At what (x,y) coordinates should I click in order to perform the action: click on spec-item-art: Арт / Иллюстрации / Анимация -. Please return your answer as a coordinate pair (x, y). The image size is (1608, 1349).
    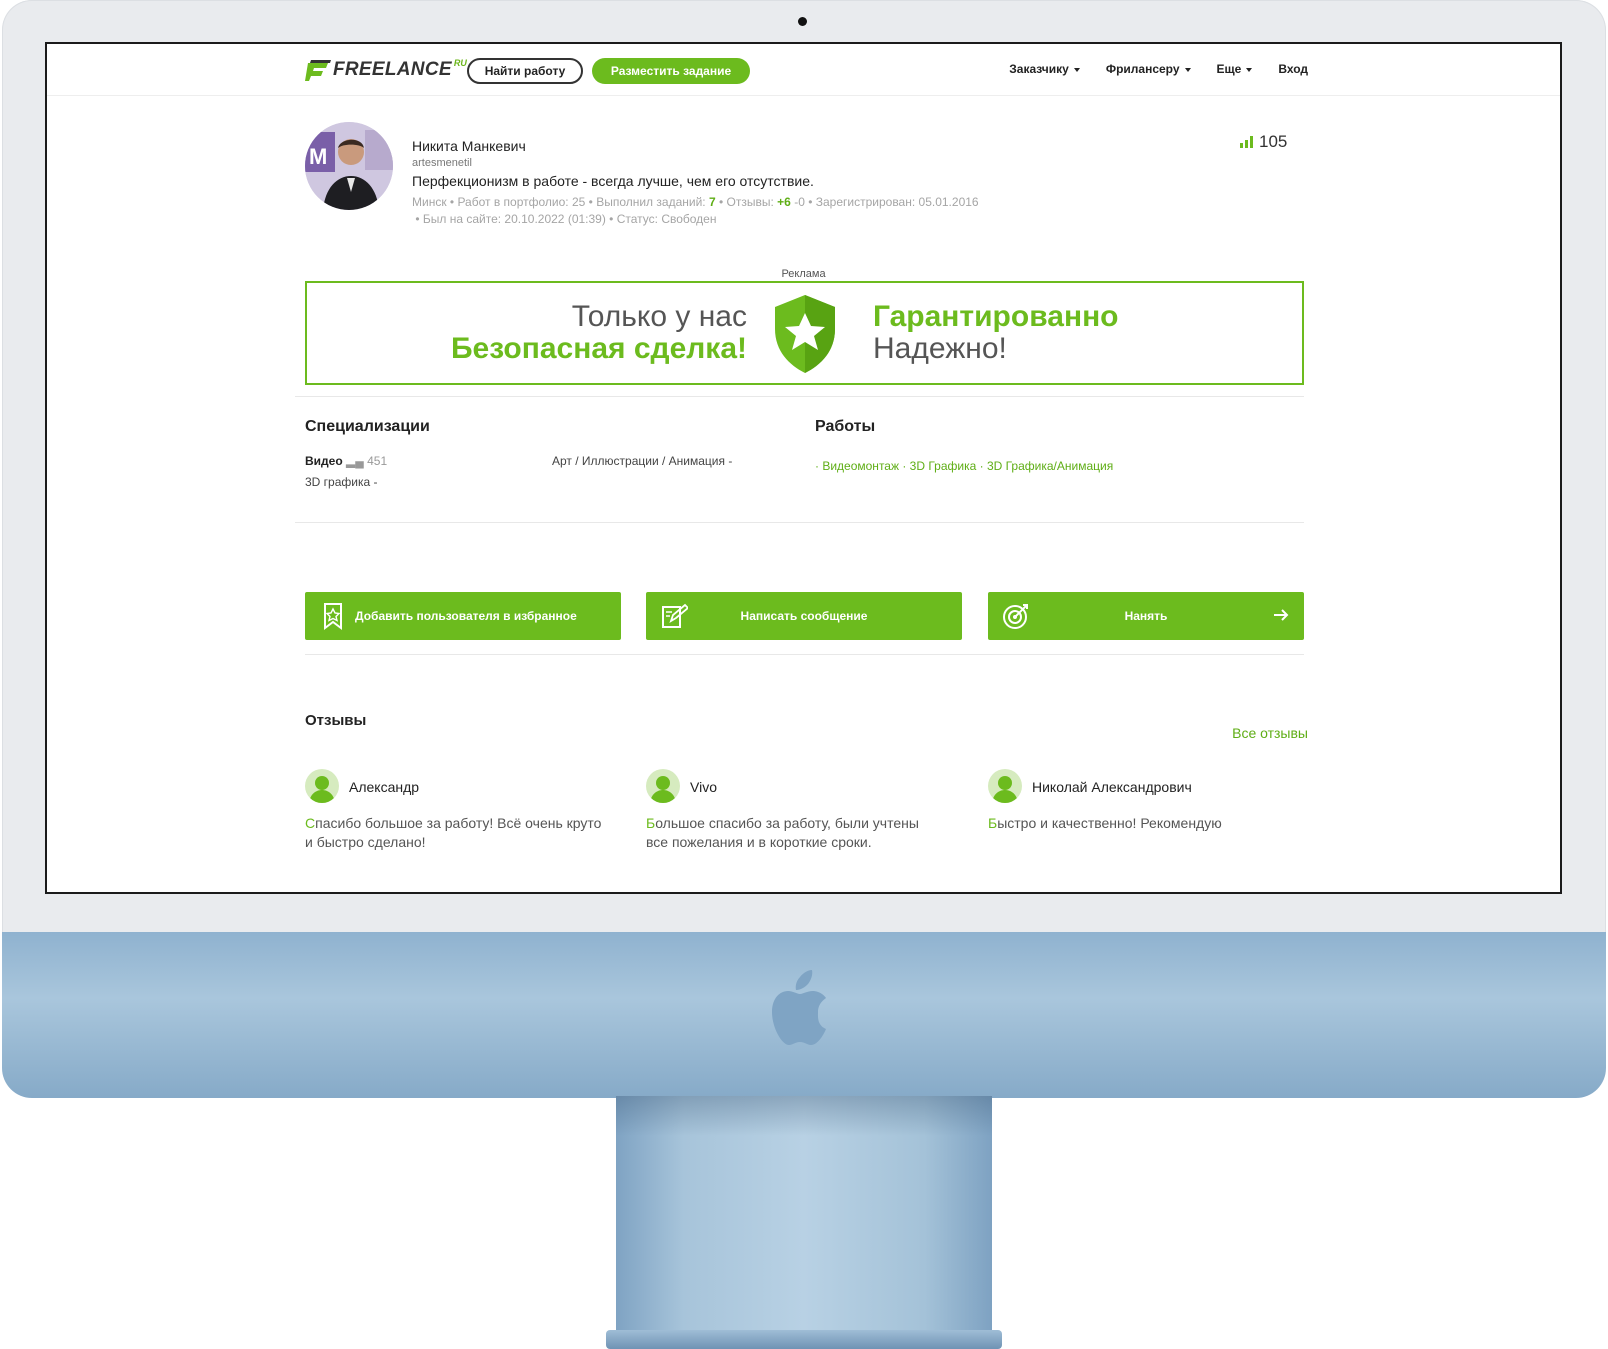
    Looking at the image, I should click on (642, 461).